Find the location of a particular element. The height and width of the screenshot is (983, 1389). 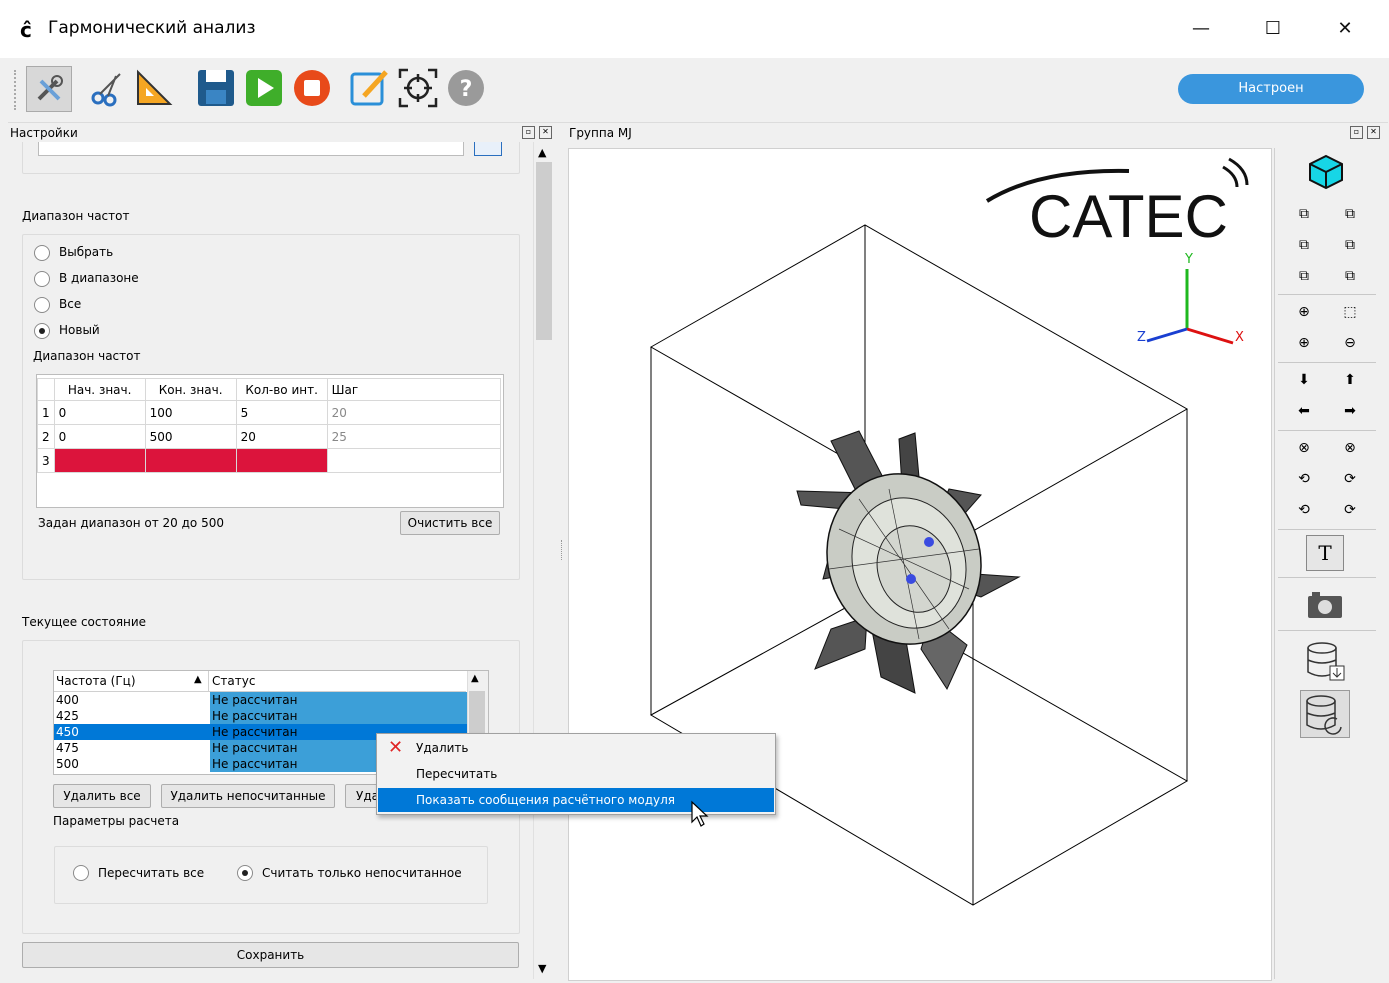

pan-down-icon: ⬇ is located at coordinates (1304, 380).